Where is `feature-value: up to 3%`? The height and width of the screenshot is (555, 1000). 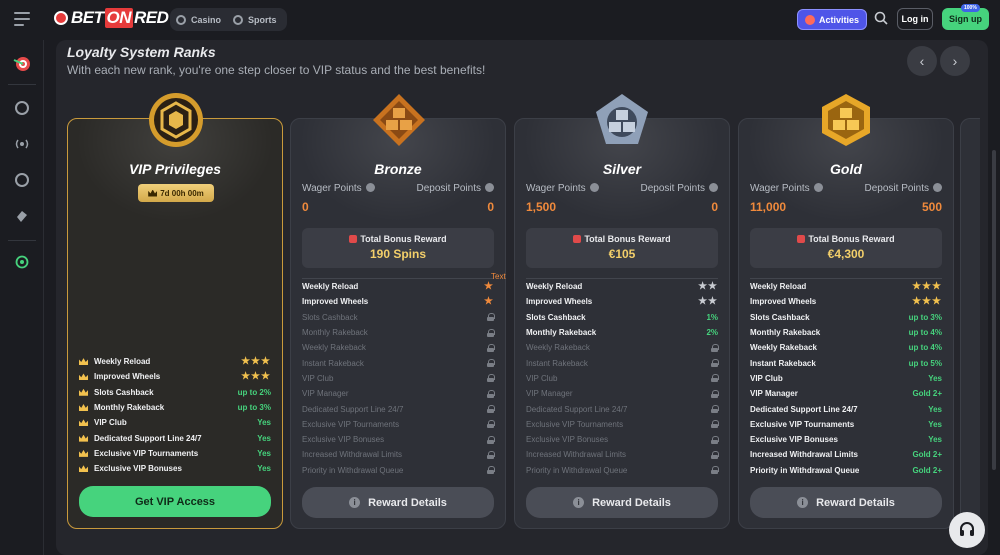
feature-value: up to 3% is located at coordinates (254, 408).